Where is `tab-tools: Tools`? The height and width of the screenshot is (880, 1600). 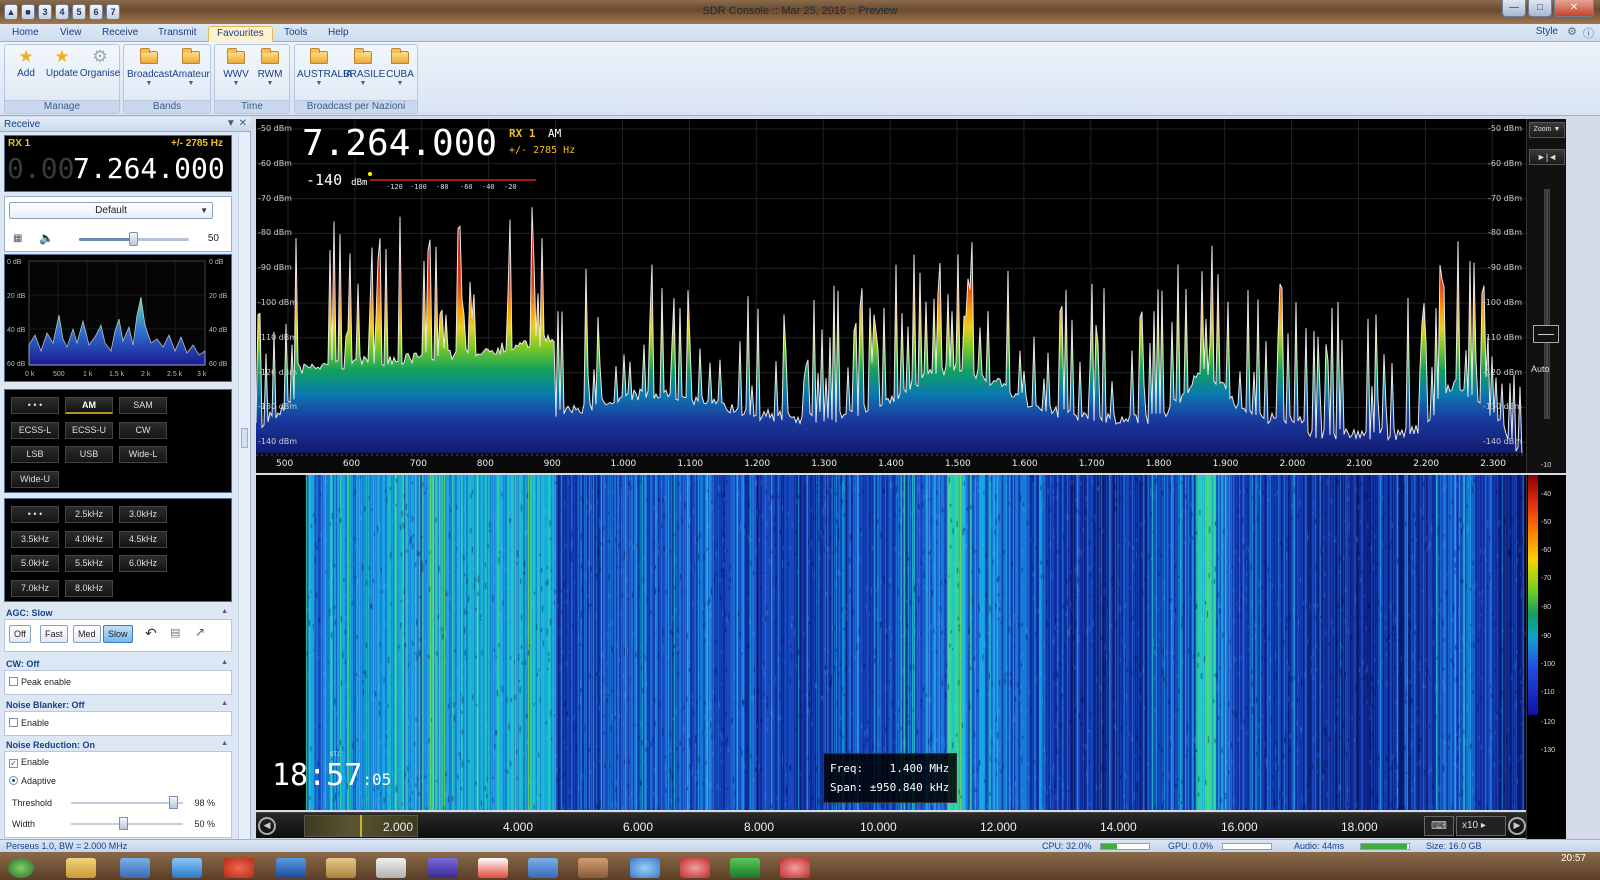
tab-tools: Tools is located at coordinates (295, 34).